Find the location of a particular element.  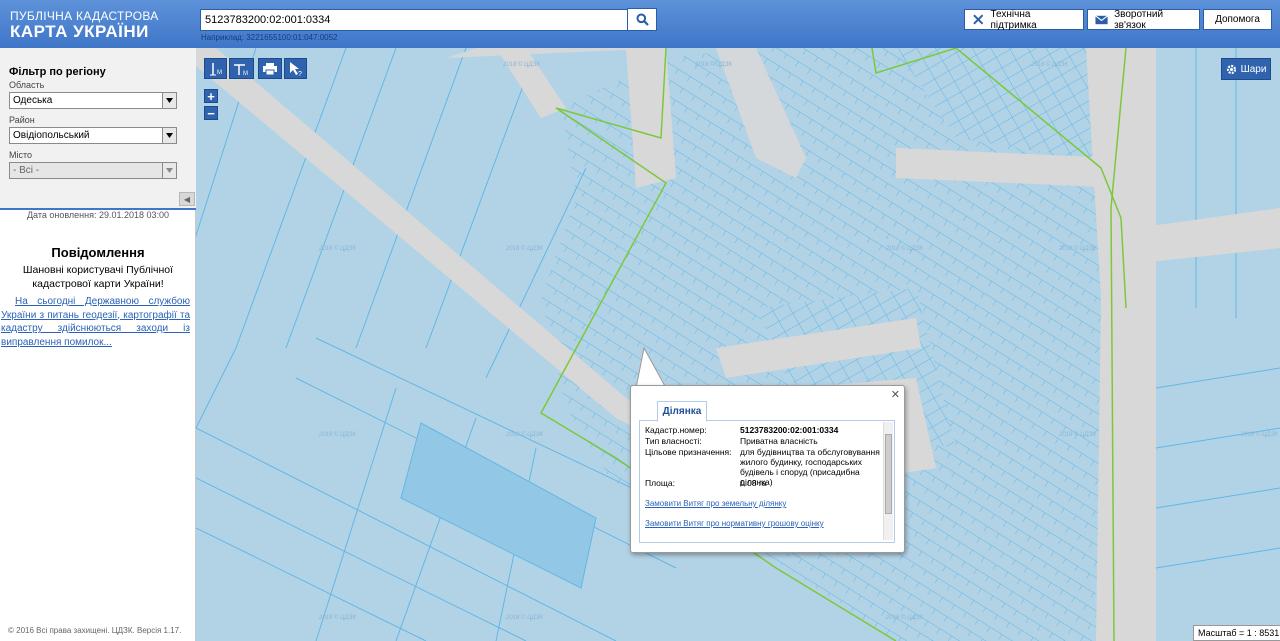

cadastral-value: 5123783200:02:001:0334 is located at coordinates (789, 430).